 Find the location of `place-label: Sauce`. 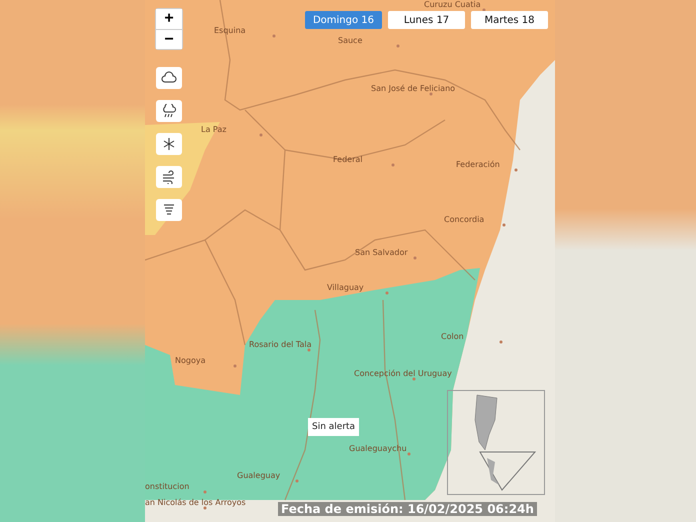

place-label: Sauce is located at coordinates (350, 40).